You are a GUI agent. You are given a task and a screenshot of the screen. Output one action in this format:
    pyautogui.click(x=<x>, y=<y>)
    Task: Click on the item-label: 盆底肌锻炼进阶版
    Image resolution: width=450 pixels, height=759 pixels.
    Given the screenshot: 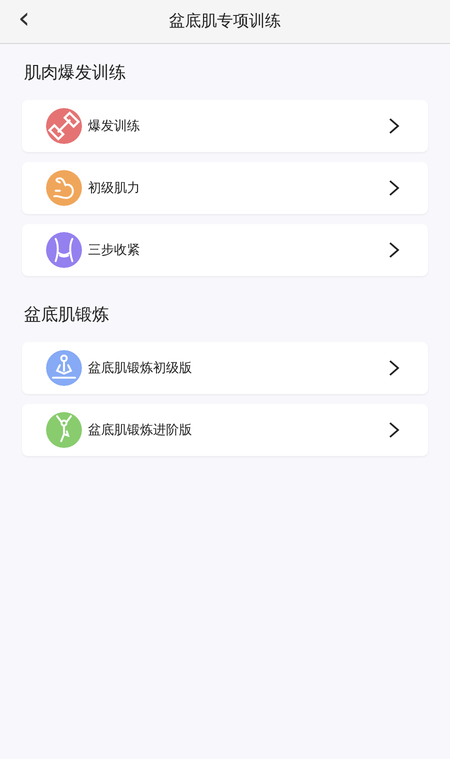 What is the action you would take?
    pyautogui.click(x=140, y=430)
    